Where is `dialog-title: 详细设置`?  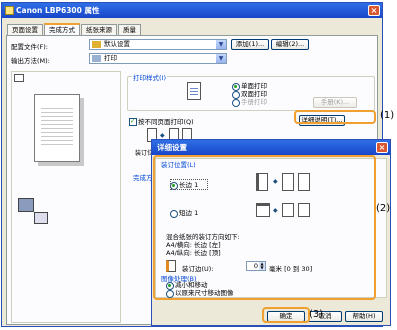
dialog-title: 详细设置 is located at coordinates (172, 147).